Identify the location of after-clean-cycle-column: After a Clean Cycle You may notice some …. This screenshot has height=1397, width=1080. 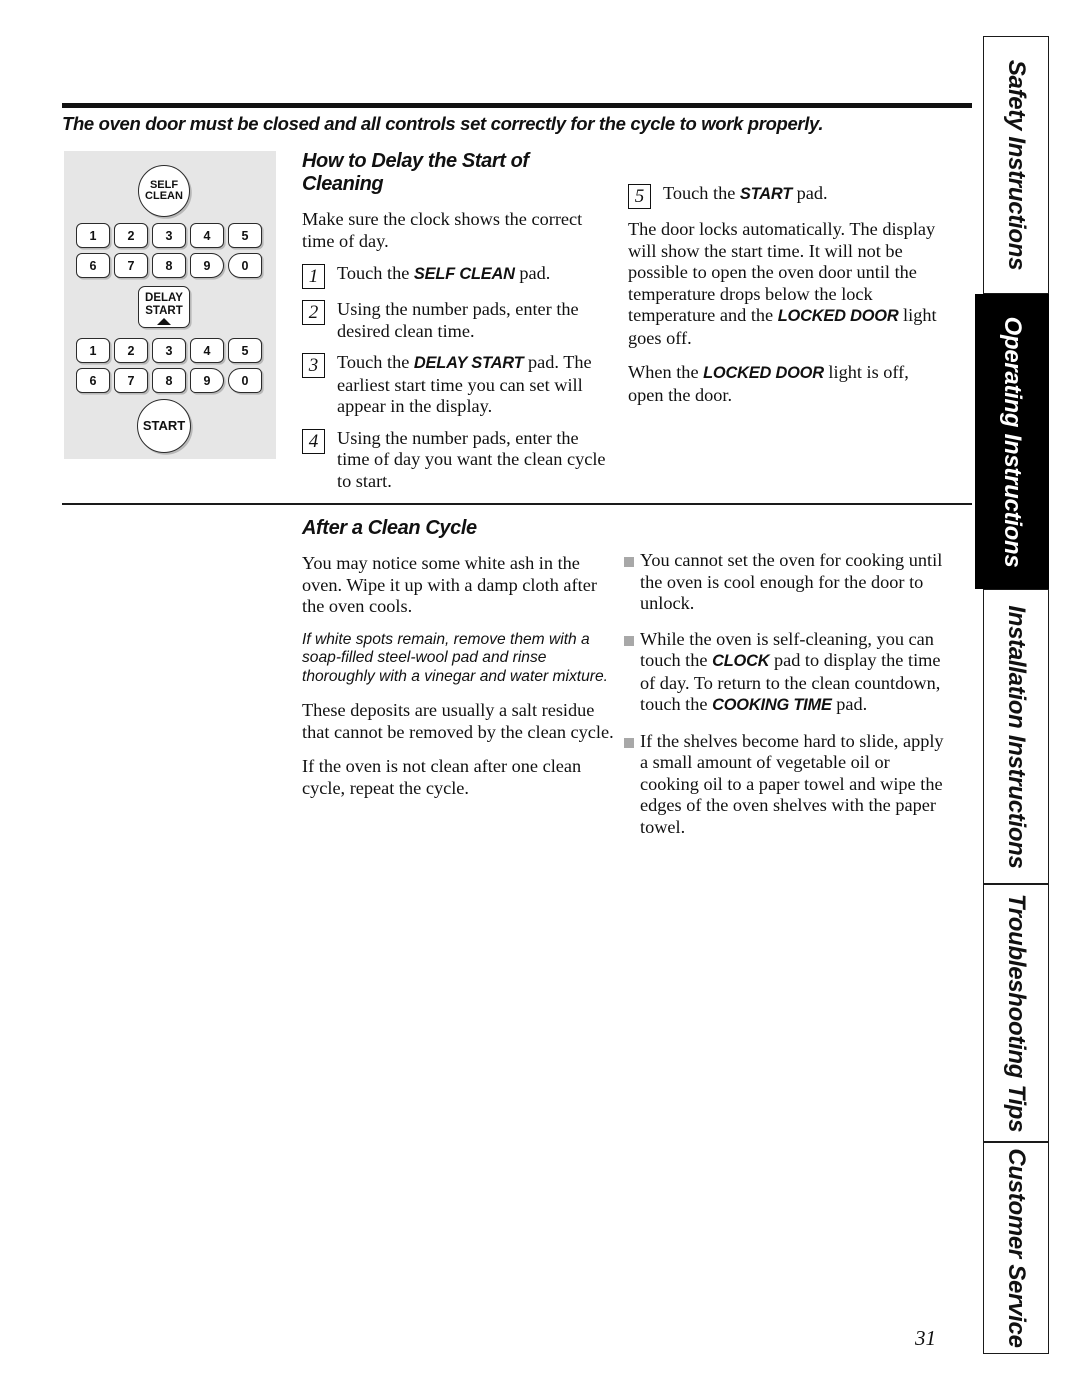
(461, 664).